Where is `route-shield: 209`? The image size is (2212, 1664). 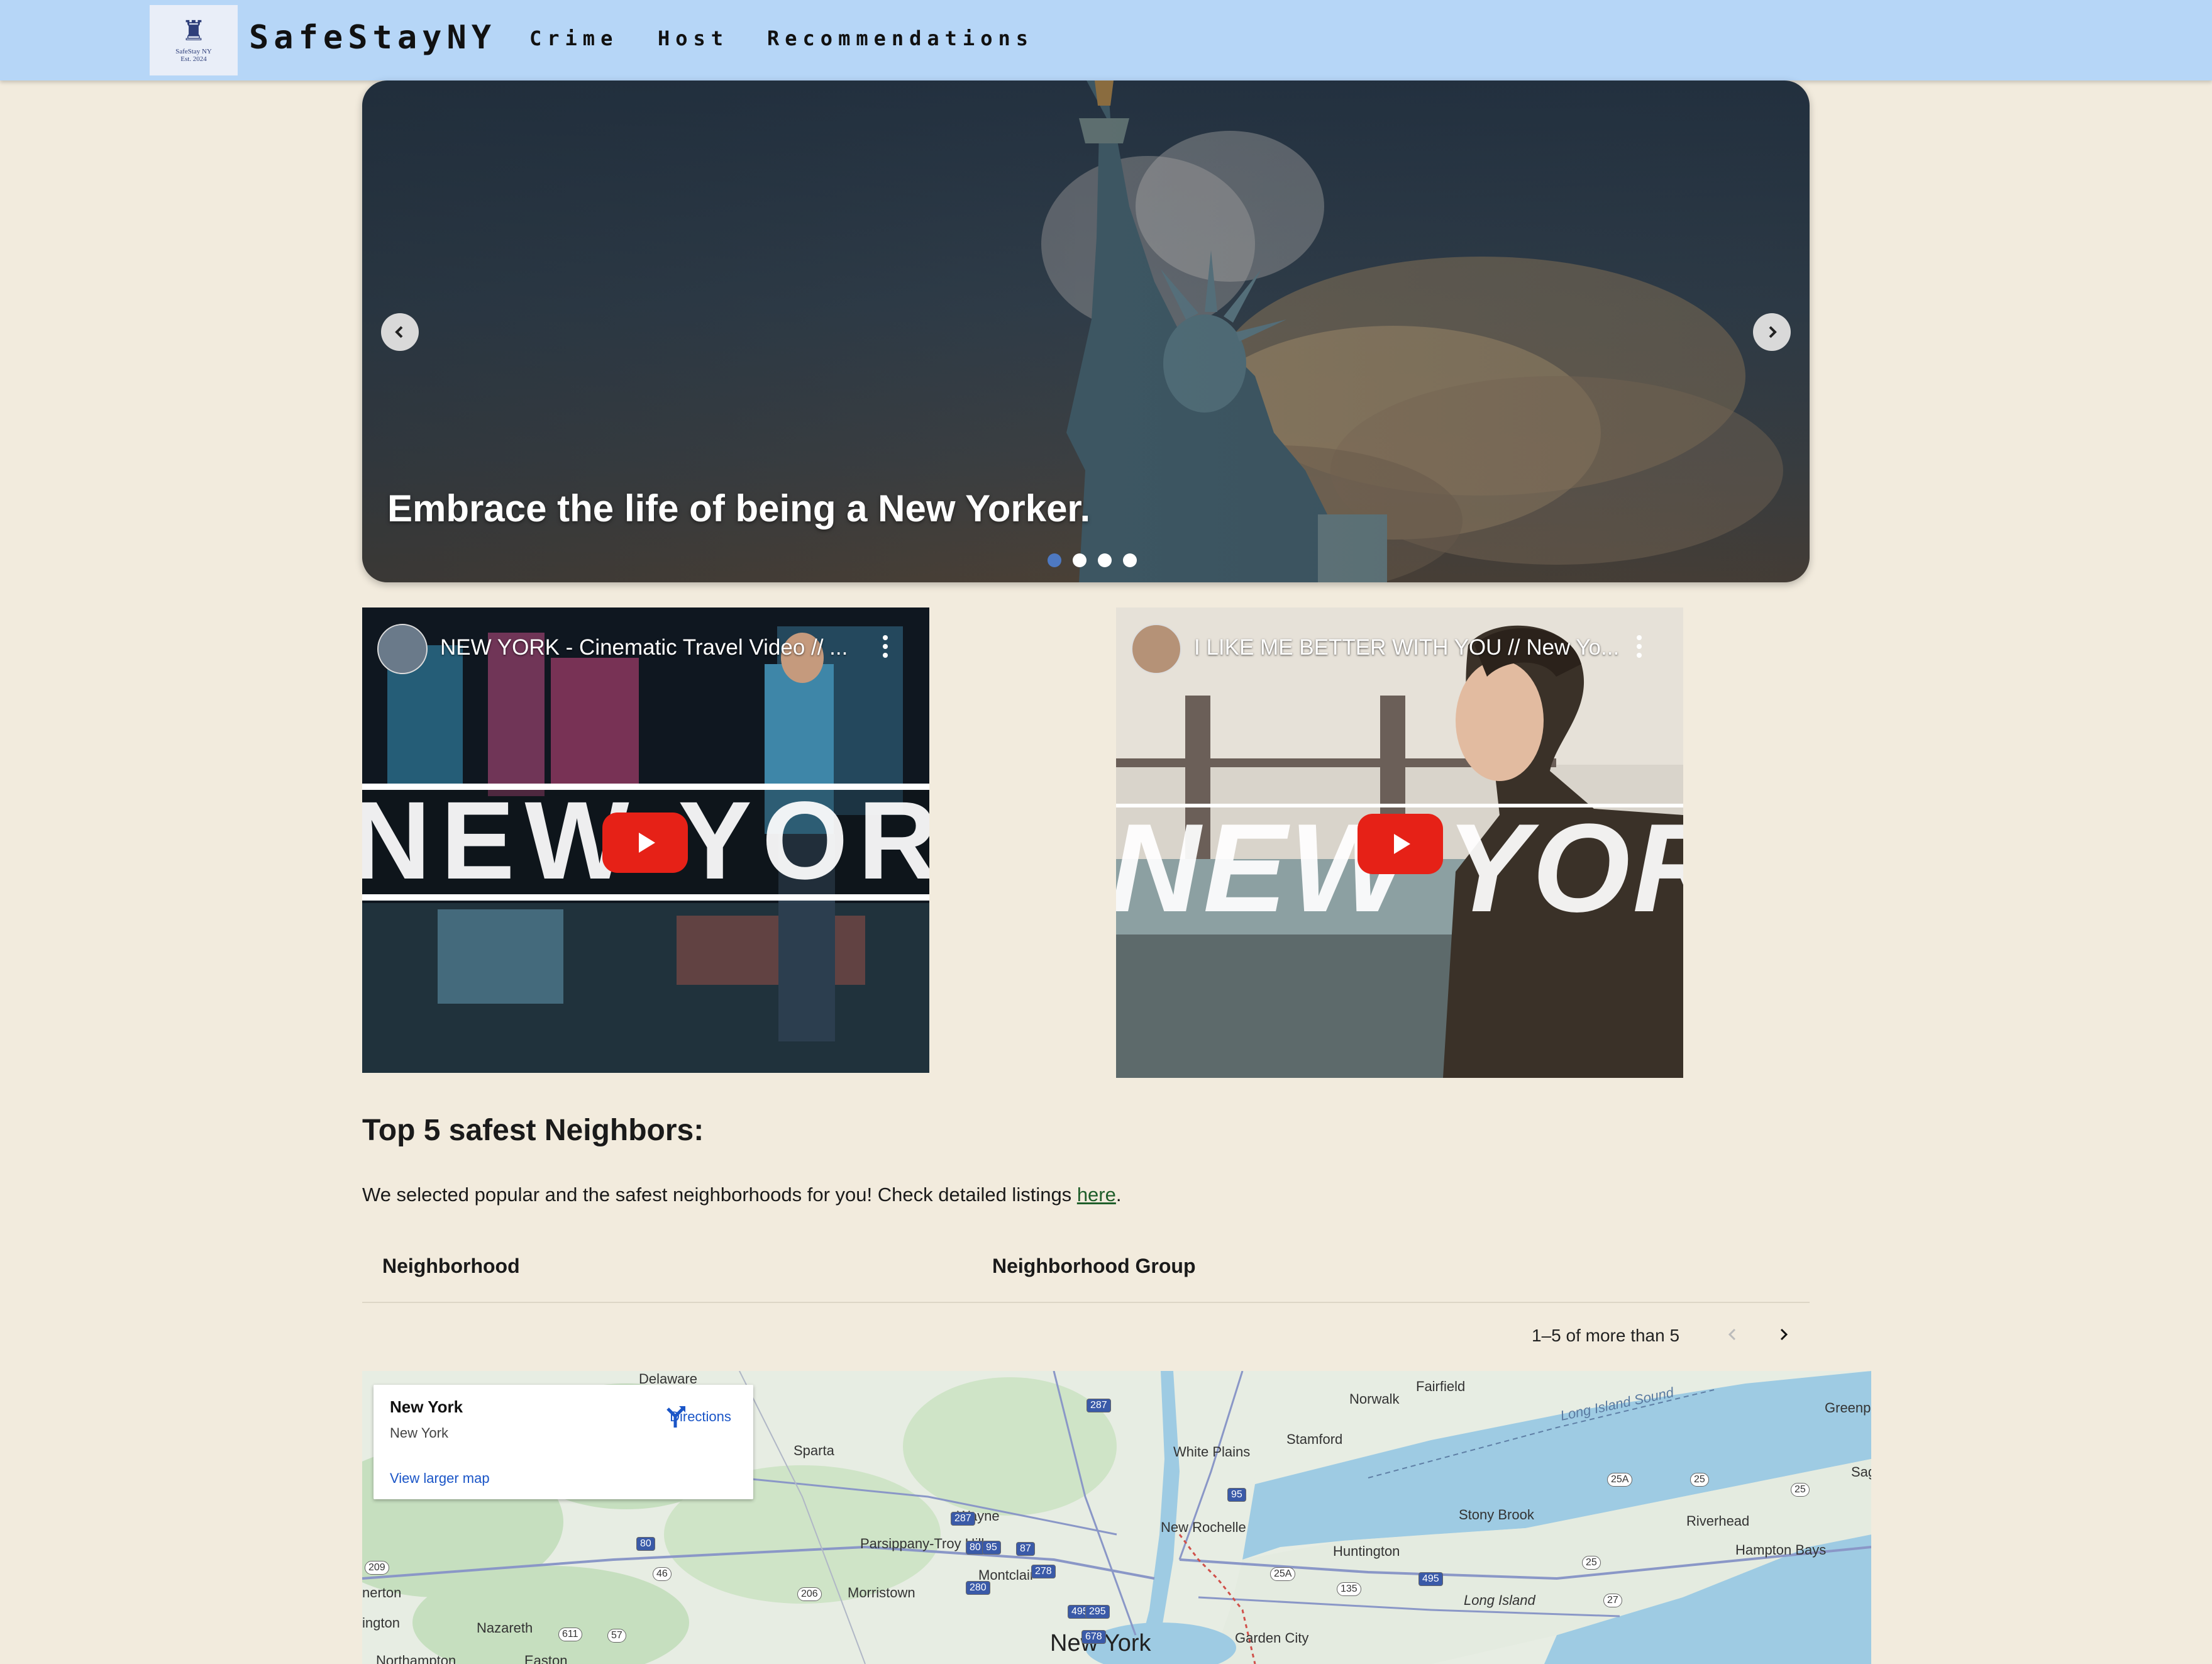 route-shield: 209 is located at coordinates (377, 1568).